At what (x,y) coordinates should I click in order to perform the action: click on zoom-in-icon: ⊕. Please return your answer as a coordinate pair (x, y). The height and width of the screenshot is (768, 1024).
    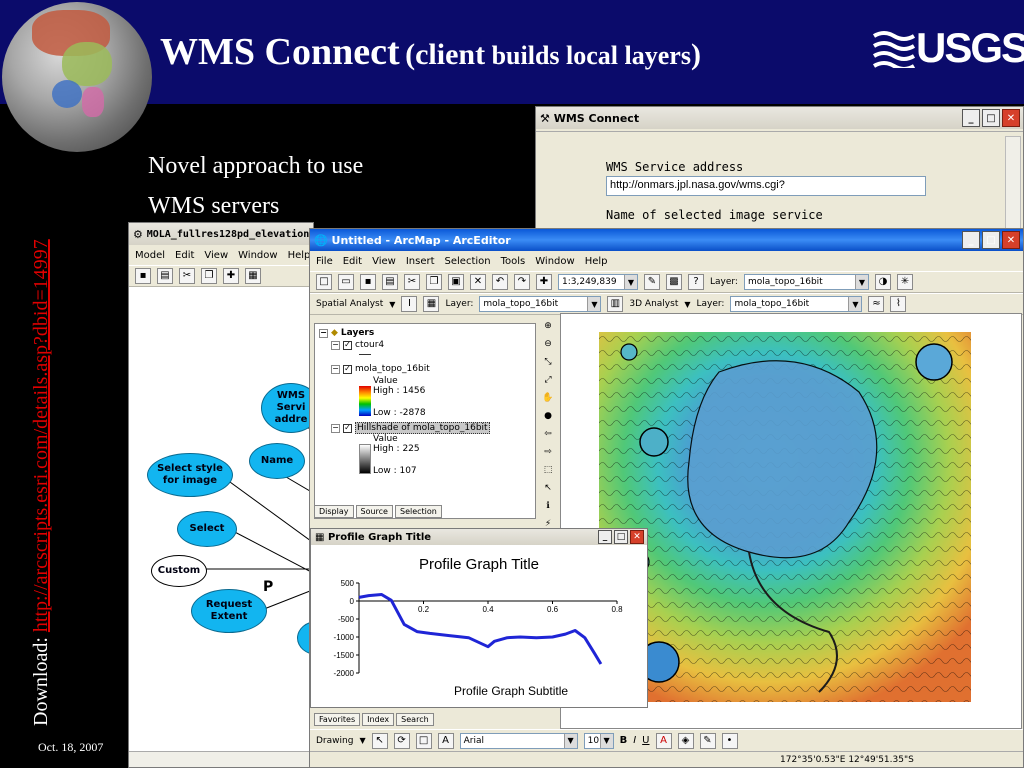
    Looking at the image, I should click on (548, 326).